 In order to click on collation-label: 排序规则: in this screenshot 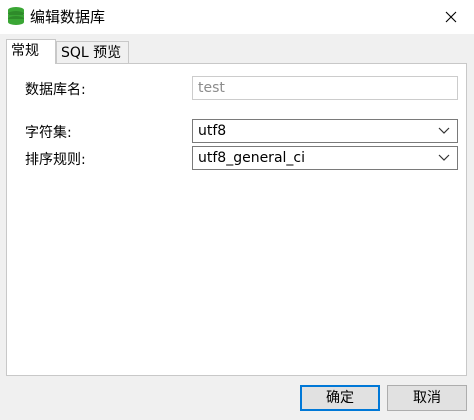, I will do `click(55, 160)`.